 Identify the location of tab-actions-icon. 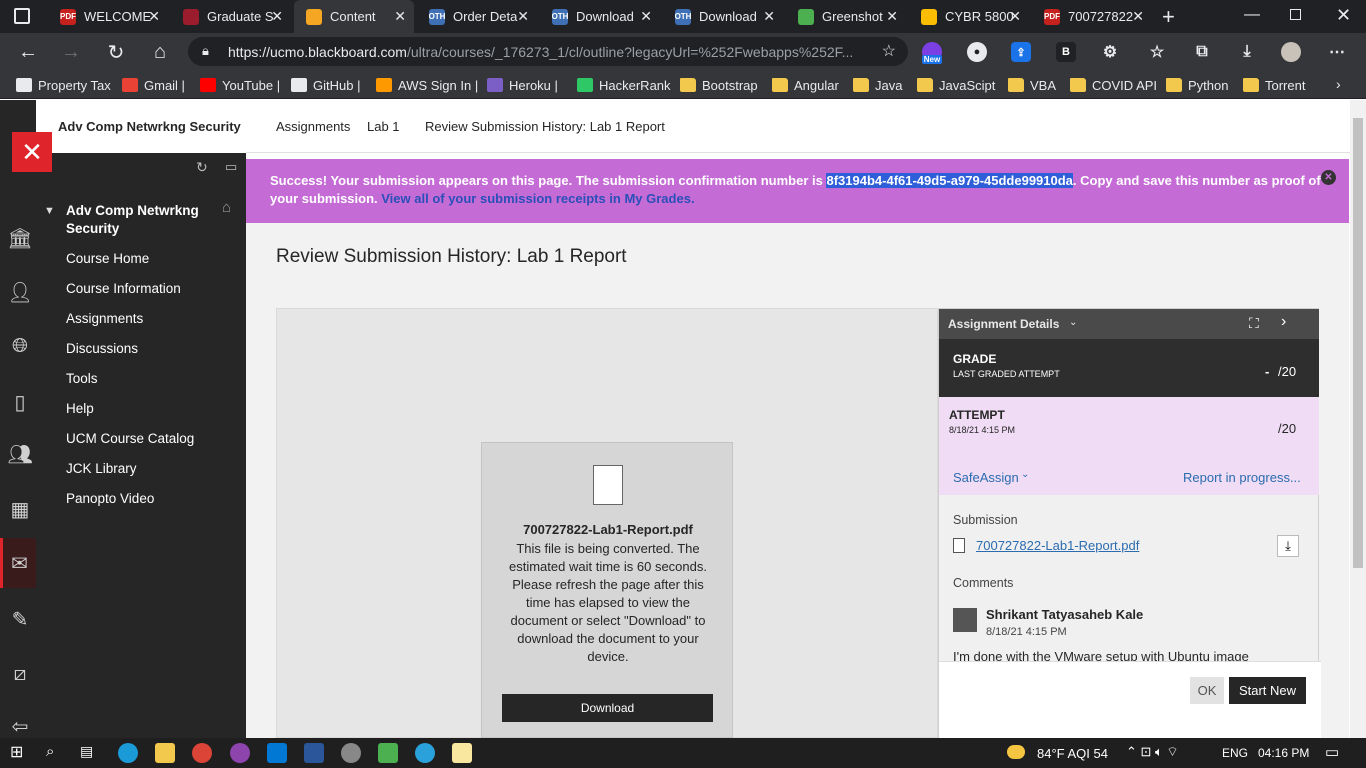
(22, 16).